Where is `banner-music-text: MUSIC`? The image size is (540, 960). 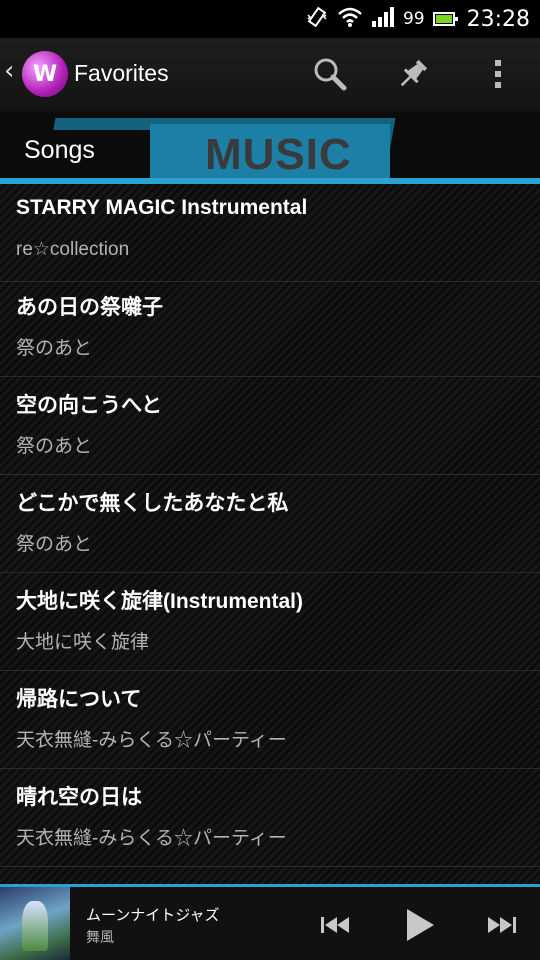 banner-music-text: MUSIC is located at coordinates (278, 154).